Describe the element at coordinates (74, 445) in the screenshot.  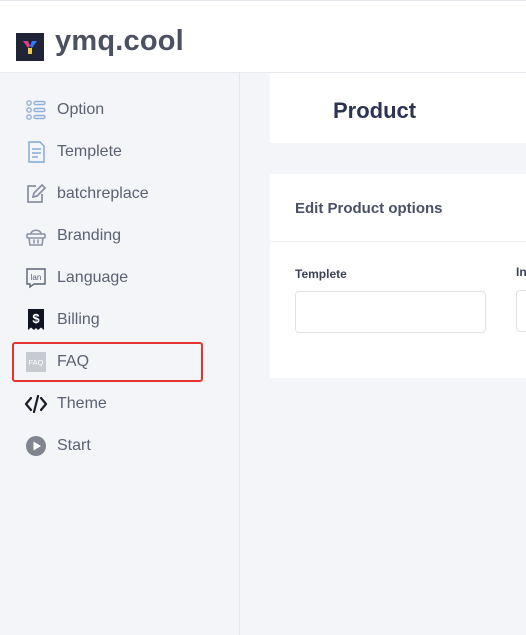
I see `sidebar-item-label: Start` at that location.